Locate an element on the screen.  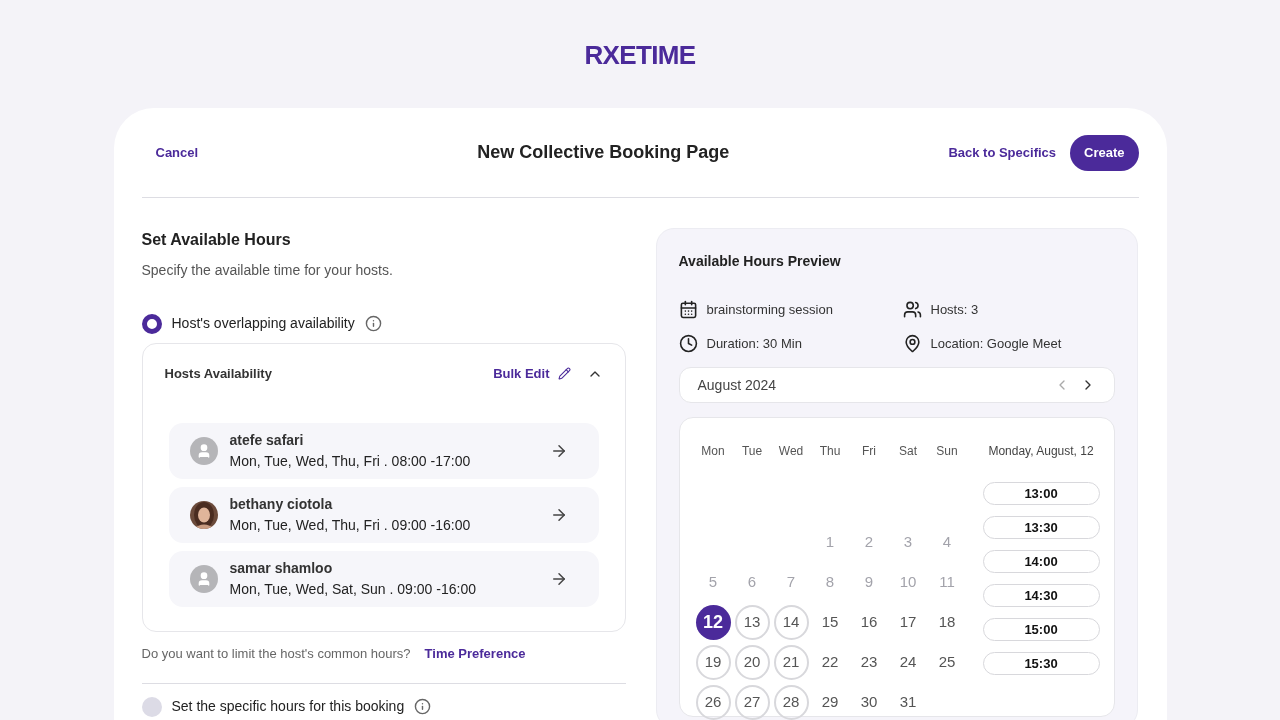
limit-question: Do you want to limit the host's common hours? is located at coordinates (276, 653).